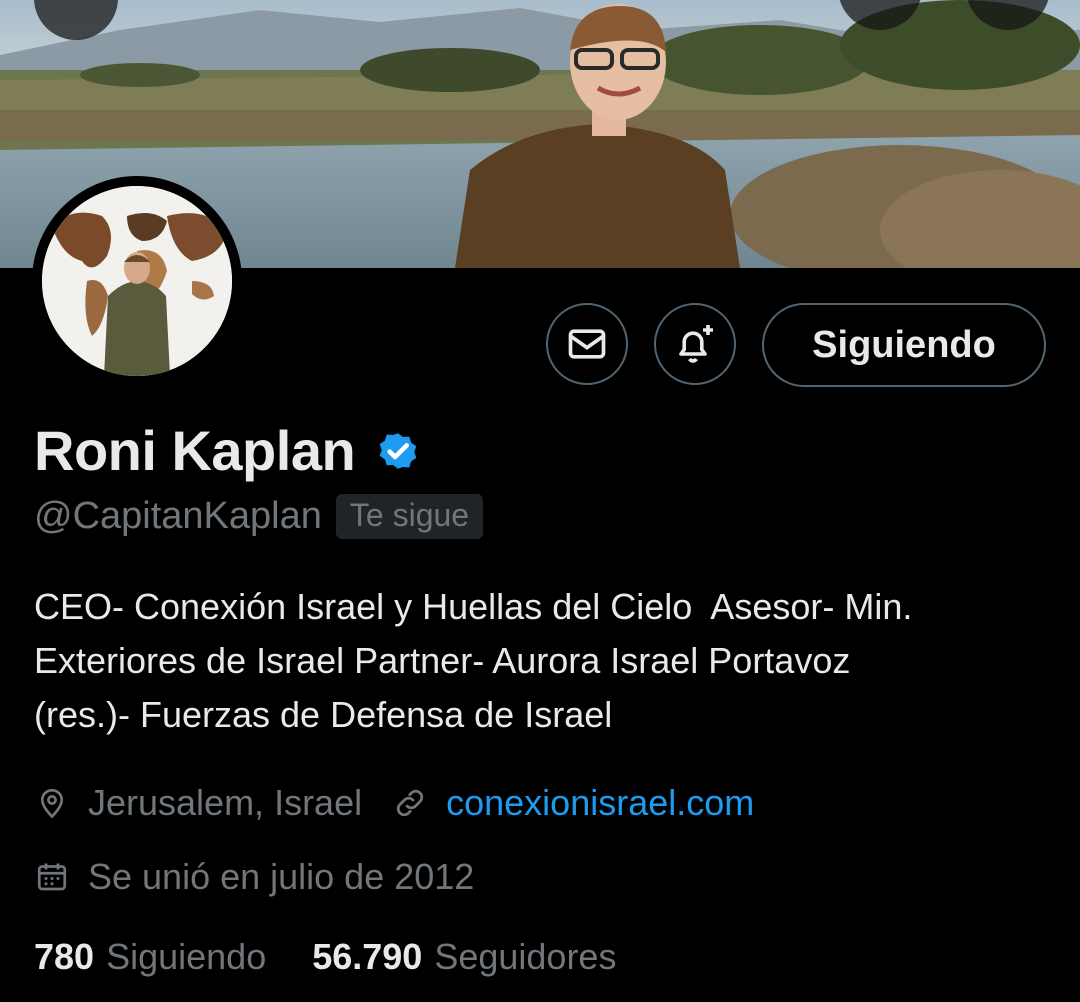  I want to click on avatar-photo, so click(137, 281).